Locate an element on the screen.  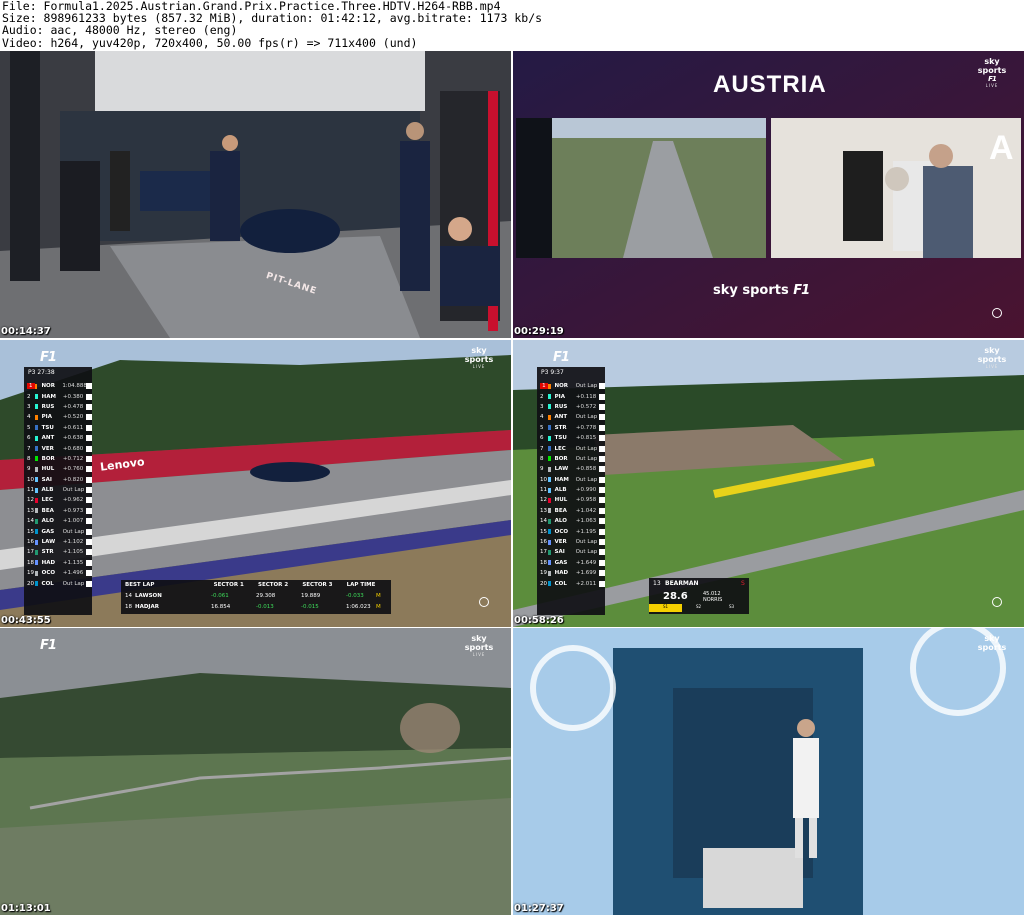
tower-driver: ALB is located at coordinates (560, 490).